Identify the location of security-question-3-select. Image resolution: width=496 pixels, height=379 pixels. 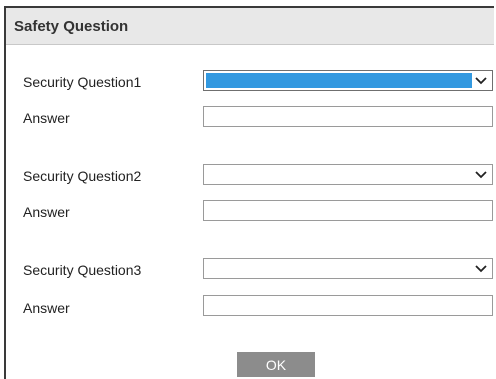
(348, 268).